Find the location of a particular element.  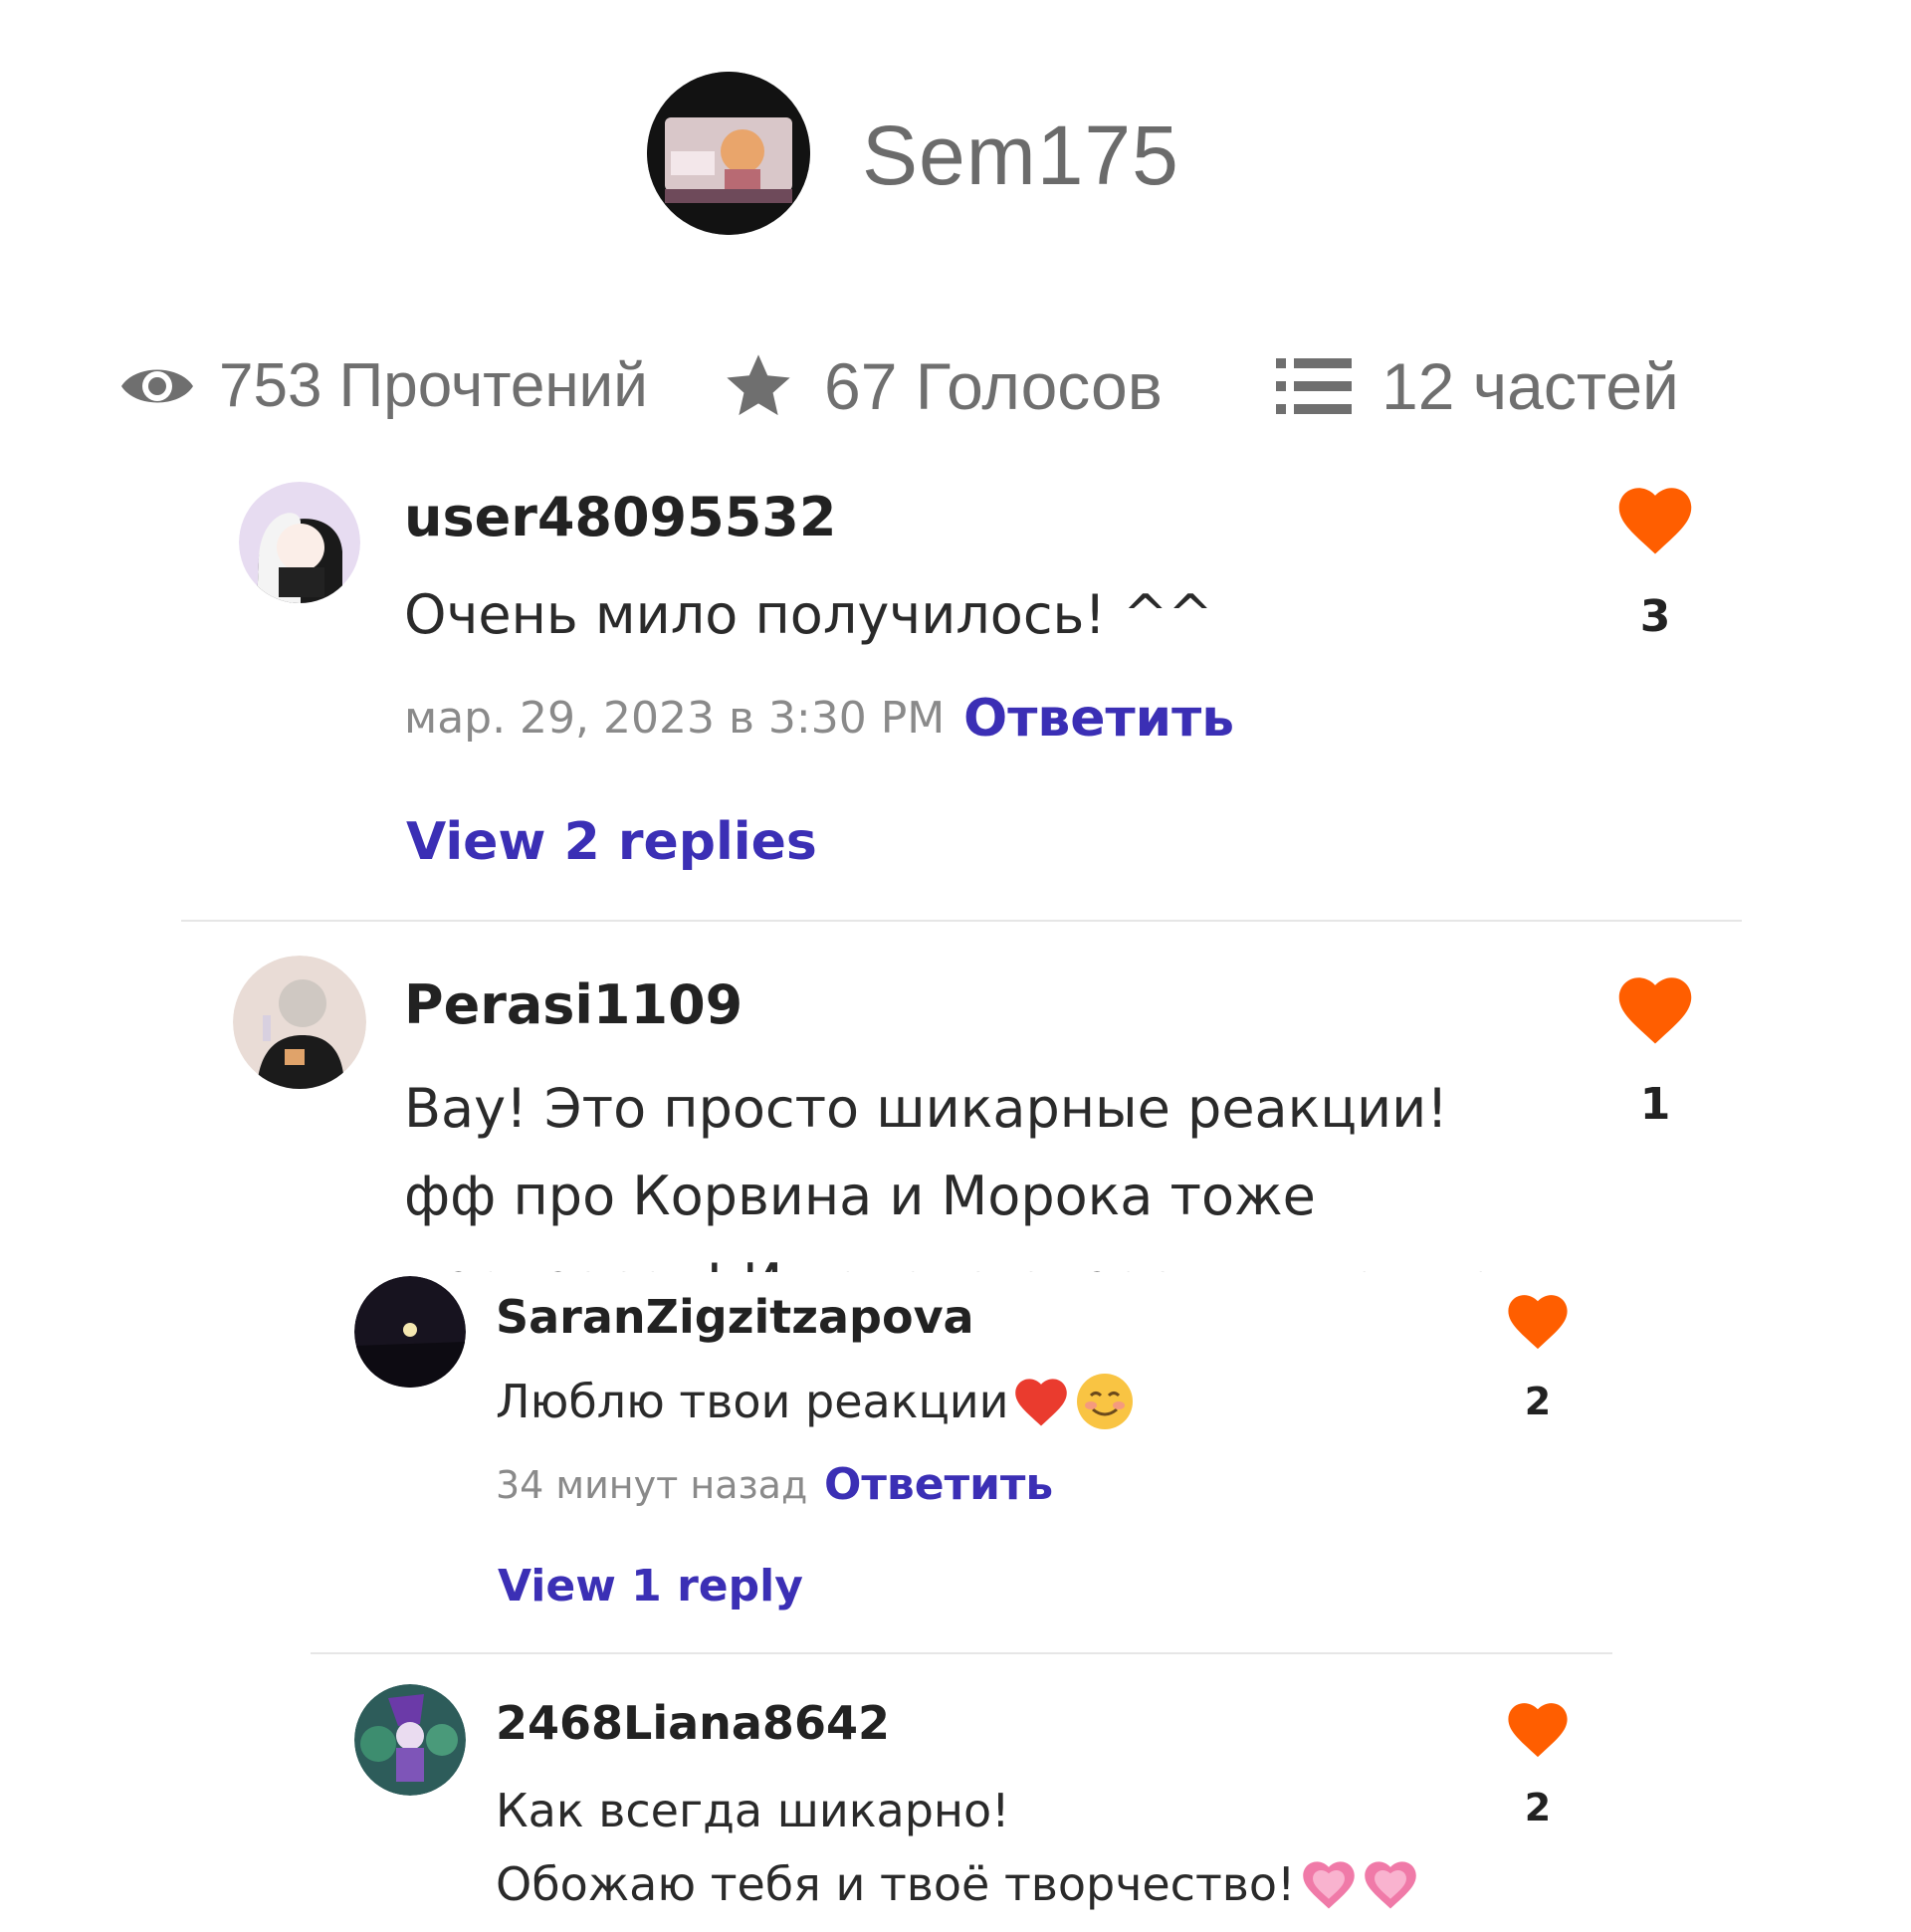

reads-stat: 753 Прочтений is located at coordinates (382, 385).